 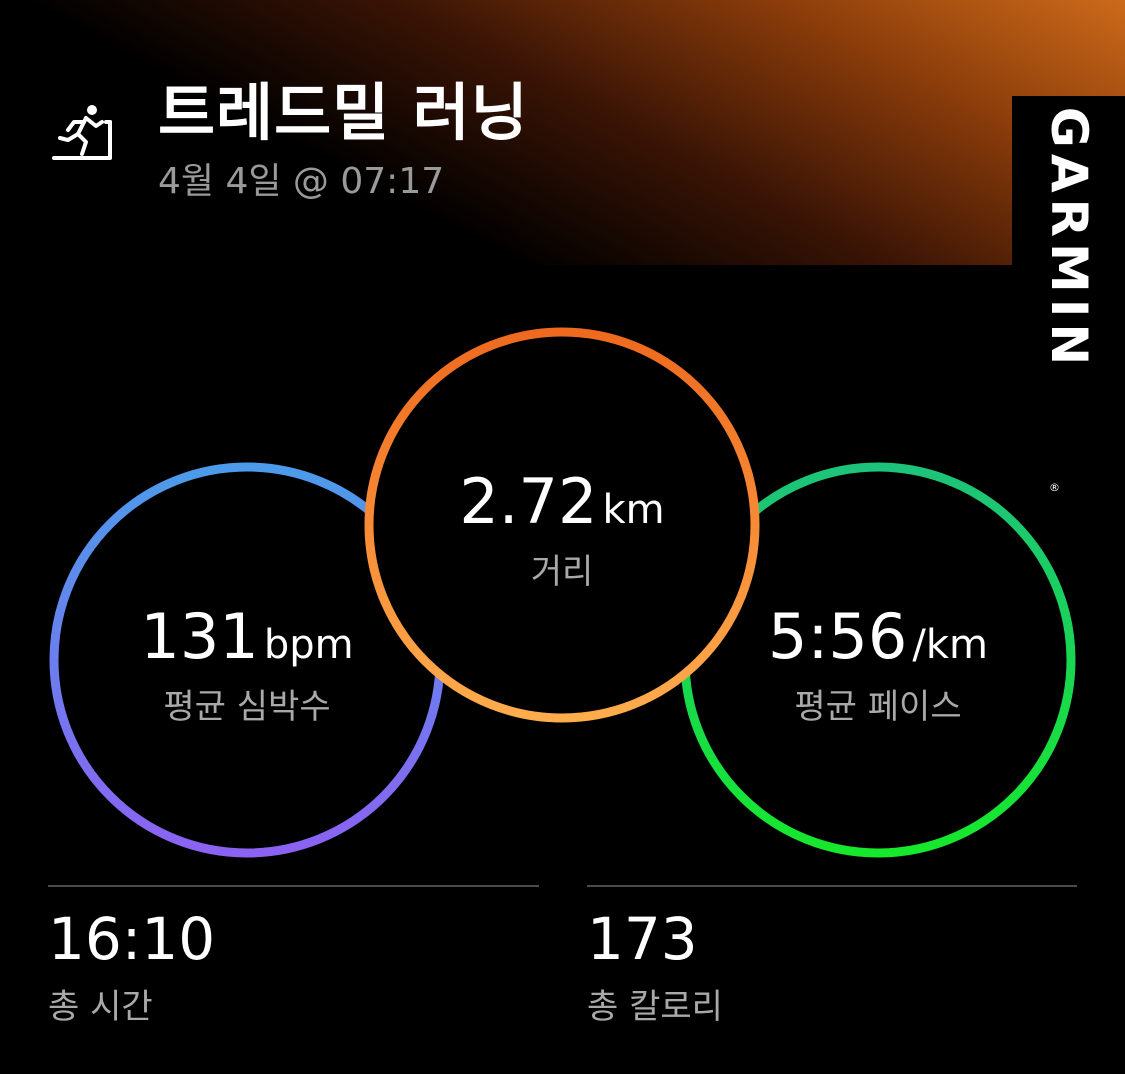 What do you see at coordinates (838, 636) in the screenshot?
I see `pace-value: 5:56` at bounding box center [838, 636].